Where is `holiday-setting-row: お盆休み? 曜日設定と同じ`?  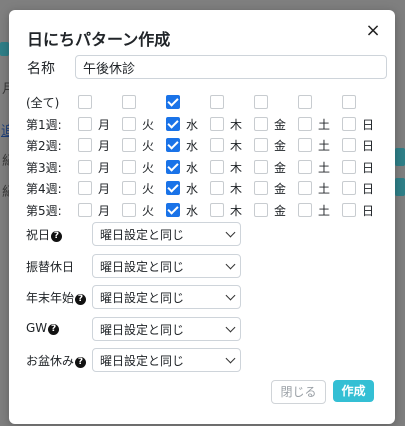
holiday-setting-row: お盆休み? 曜日設定と同じ is located at coordinates (146, 360).